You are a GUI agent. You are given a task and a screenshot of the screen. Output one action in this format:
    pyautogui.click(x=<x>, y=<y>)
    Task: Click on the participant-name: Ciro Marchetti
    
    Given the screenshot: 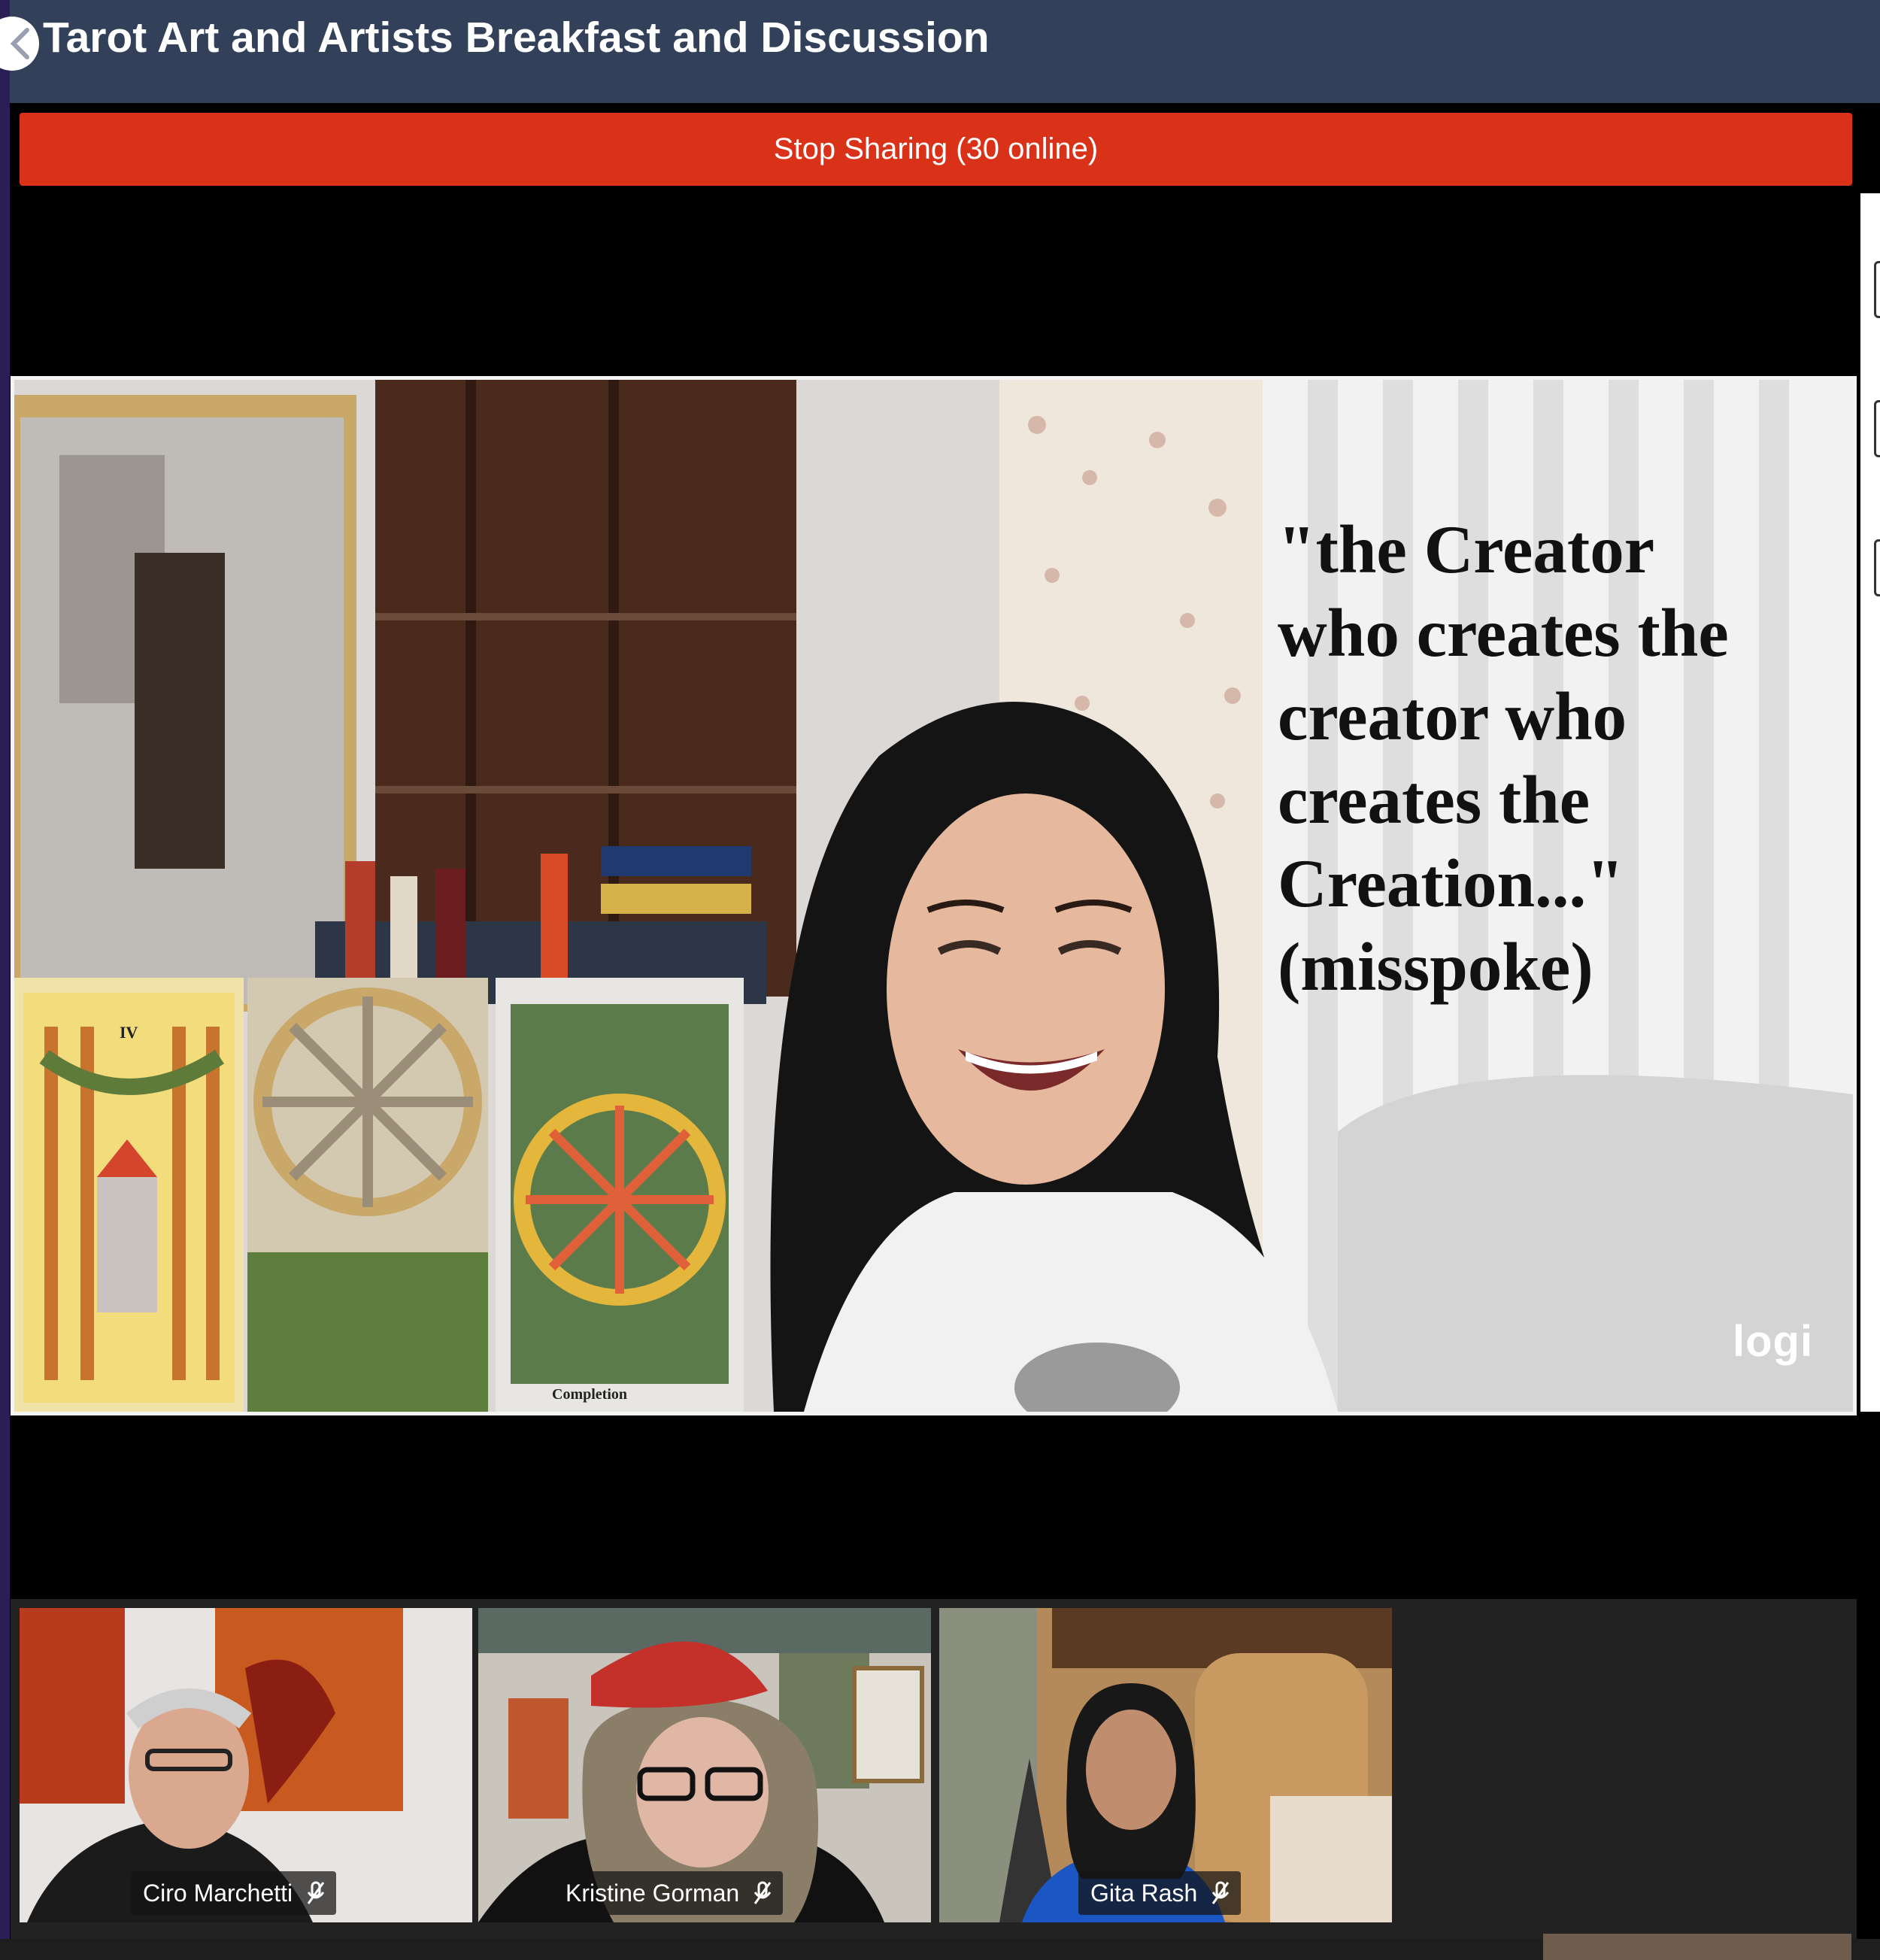 What is the action you would take?
    pyautogui.click(x=218, y=1893)
    